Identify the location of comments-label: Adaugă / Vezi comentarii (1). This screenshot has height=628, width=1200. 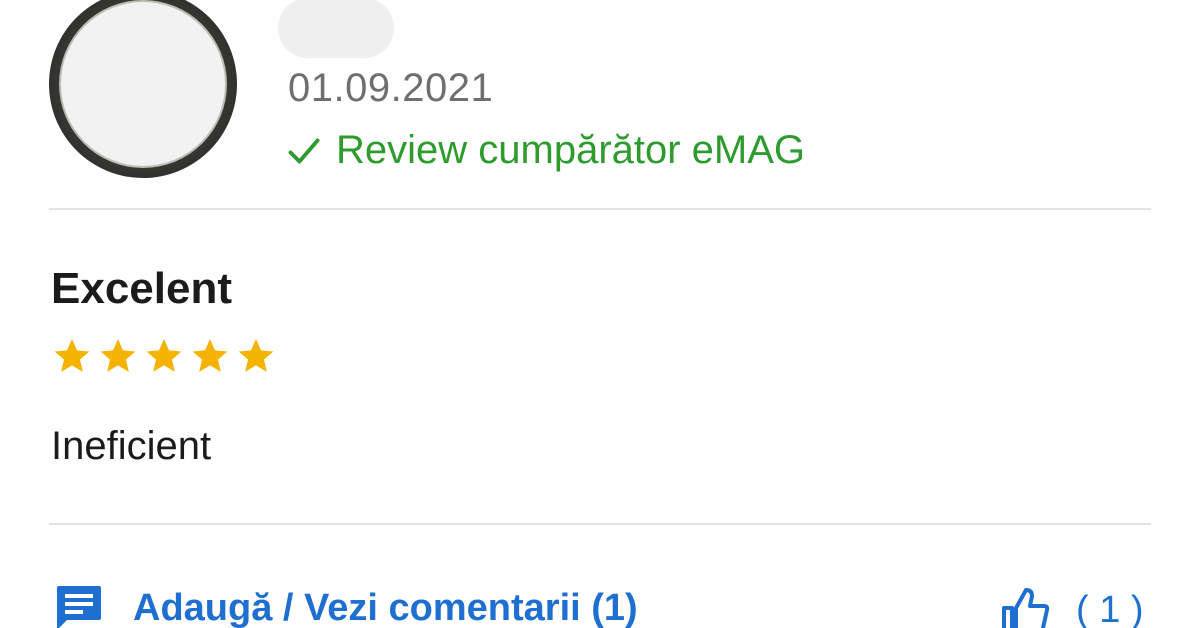
(385, 607).